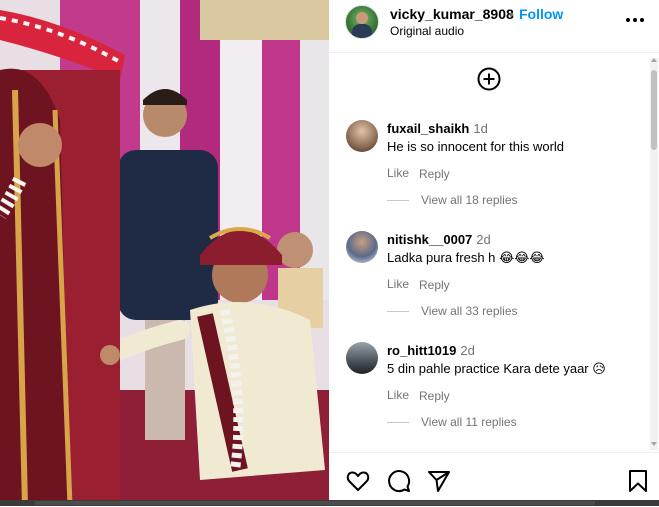  Describe the element at coordinates (399, 481) in the screenshot. I see `comment-bubble-icon` at that location.